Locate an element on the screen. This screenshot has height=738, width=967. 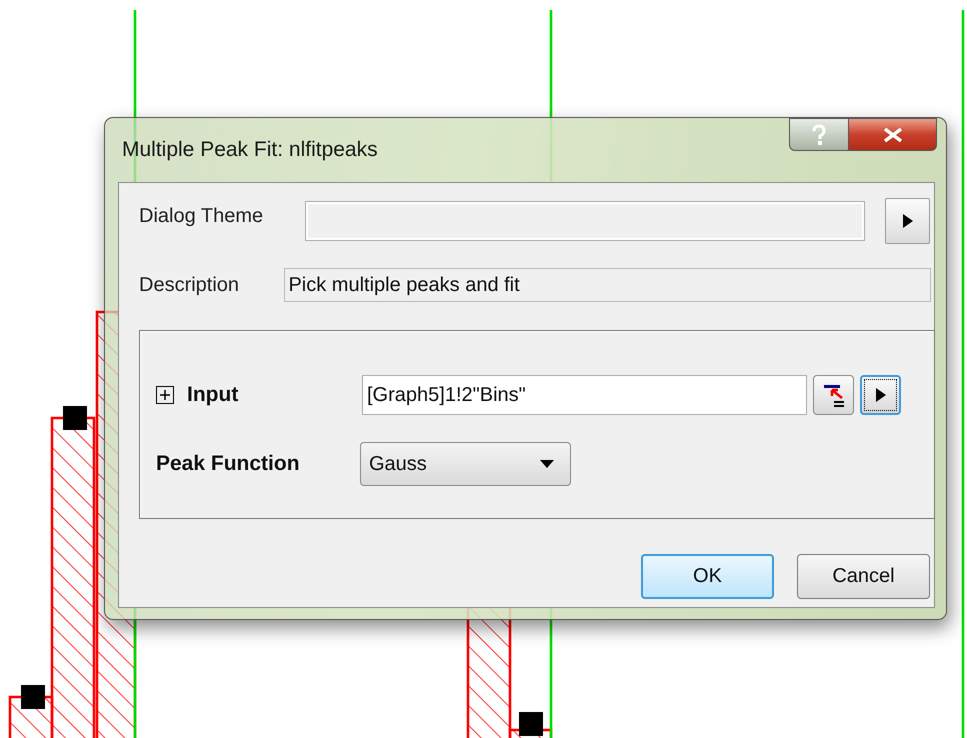
help-button is located at coordinates (819, 134).